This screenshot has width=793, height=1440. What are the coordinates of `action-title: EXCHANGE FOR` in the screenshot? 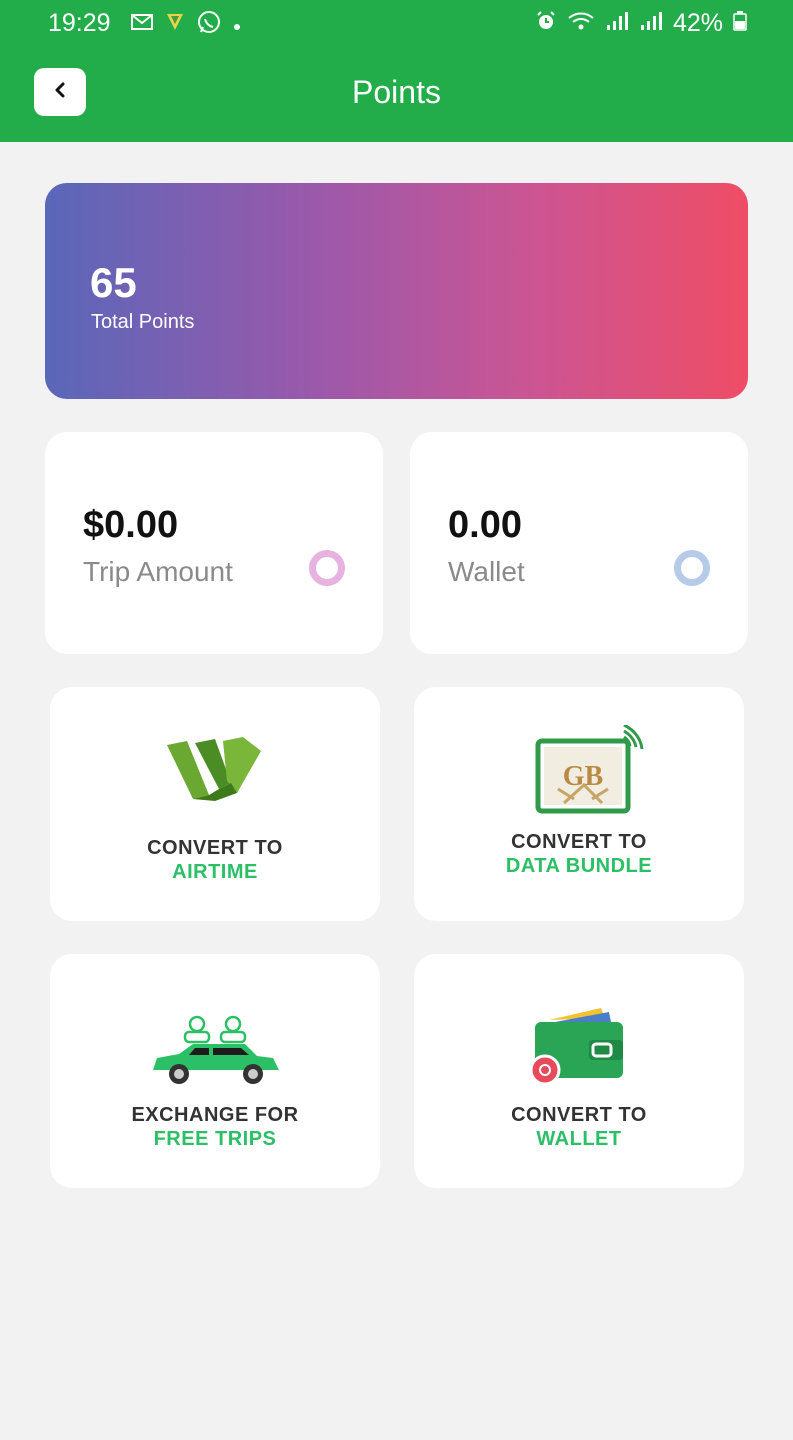 It's located at (215, 1115).